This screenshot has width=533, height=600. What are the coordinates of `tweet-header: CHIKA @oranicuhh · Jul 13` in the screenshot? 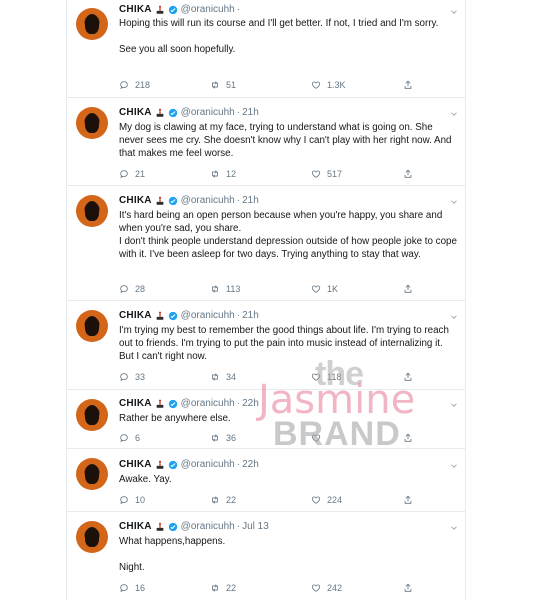 It's located at (194, 527).